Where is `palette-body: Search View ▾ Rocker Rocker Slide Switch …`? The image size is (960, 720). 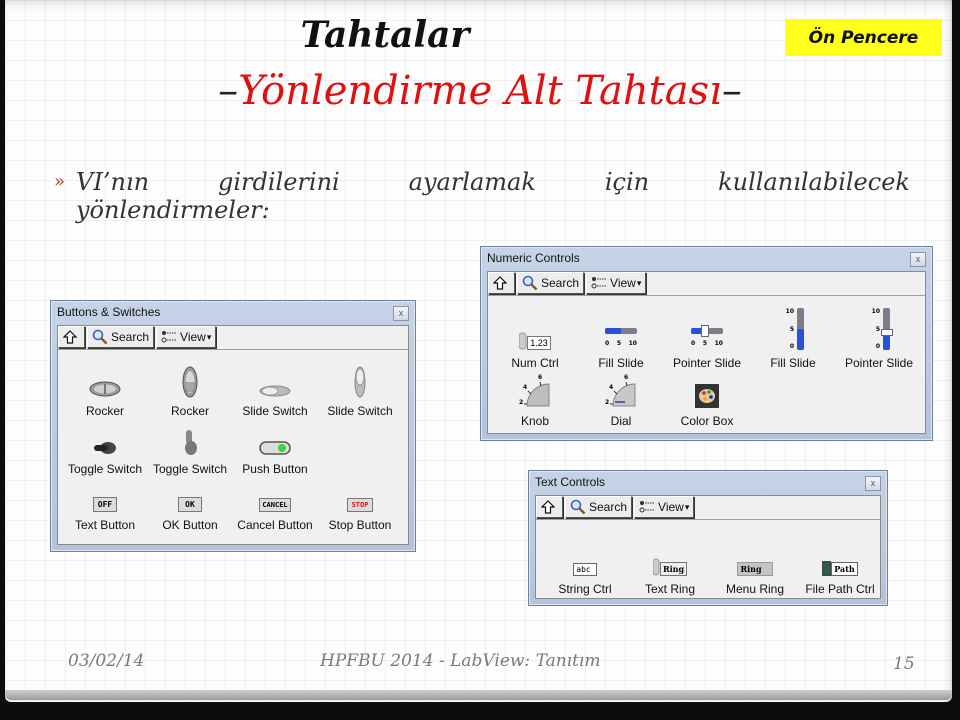
palette-body: Search View ▾ Rocker Rocker Slide Switch … is located at coordinates (233, 435).